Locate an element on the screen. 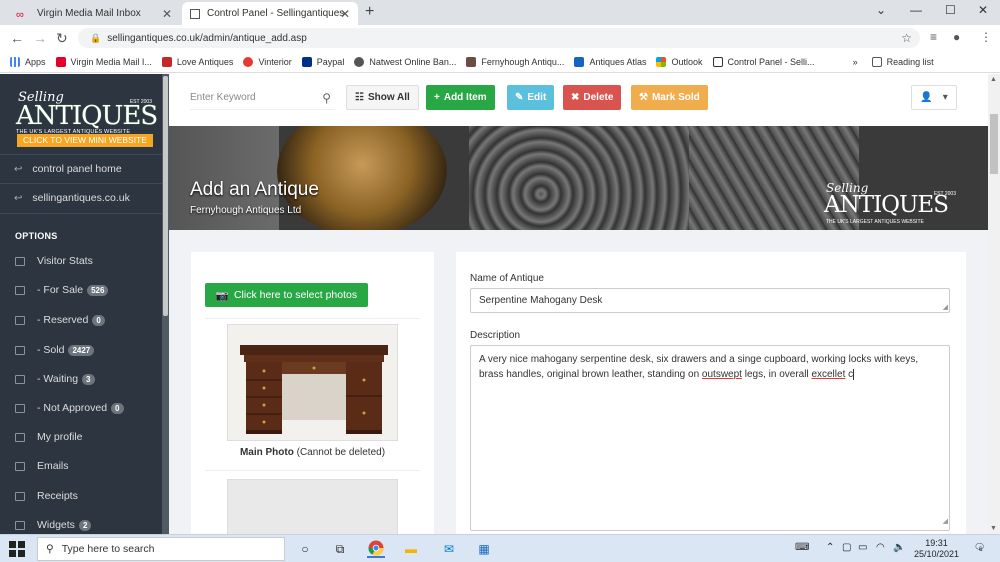  bookmark-love-antiques: Love Antiques is located at coordinates (197, 61).